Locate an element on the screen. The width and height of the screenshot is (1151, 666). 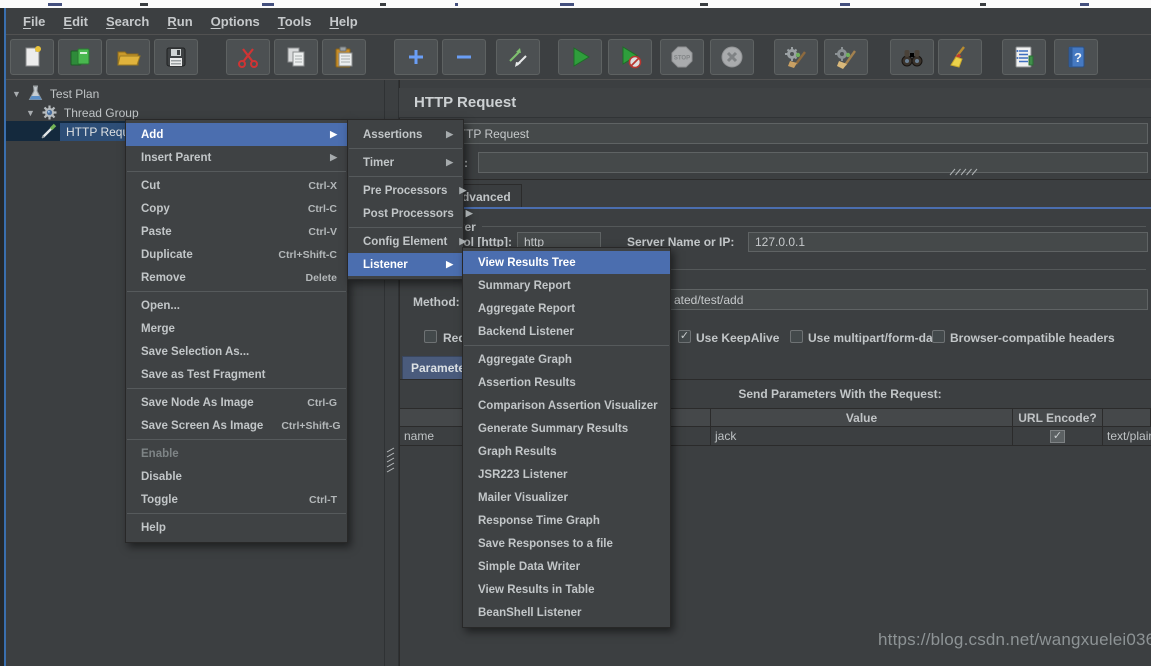
menu-item-simple-data-writer: Simple Data Writer is located at coordinates (566, 566).